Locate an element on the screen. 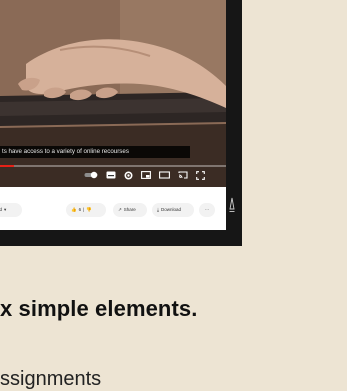  video-progress-played is located at coordinates (7, 166).